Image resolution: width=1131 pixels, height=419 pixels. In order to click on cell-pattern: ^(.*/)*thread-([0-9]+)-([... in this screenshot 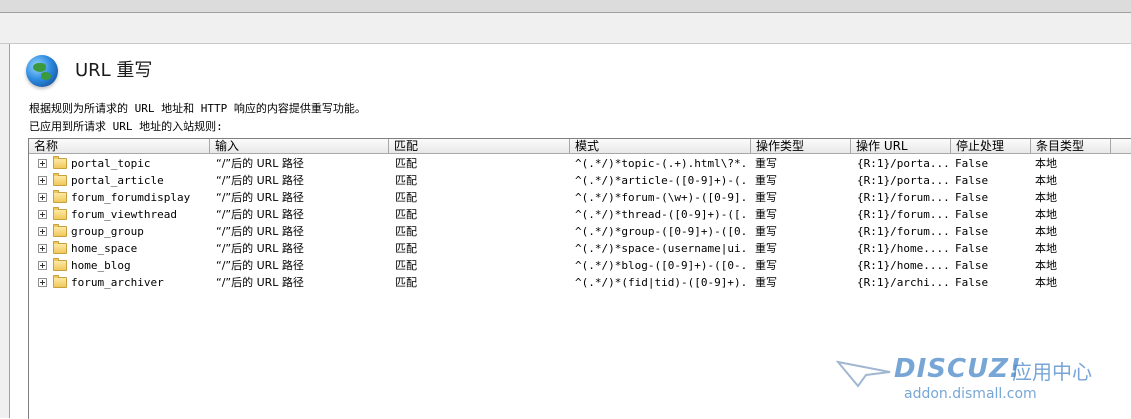, I will do `click(662, 214)`.